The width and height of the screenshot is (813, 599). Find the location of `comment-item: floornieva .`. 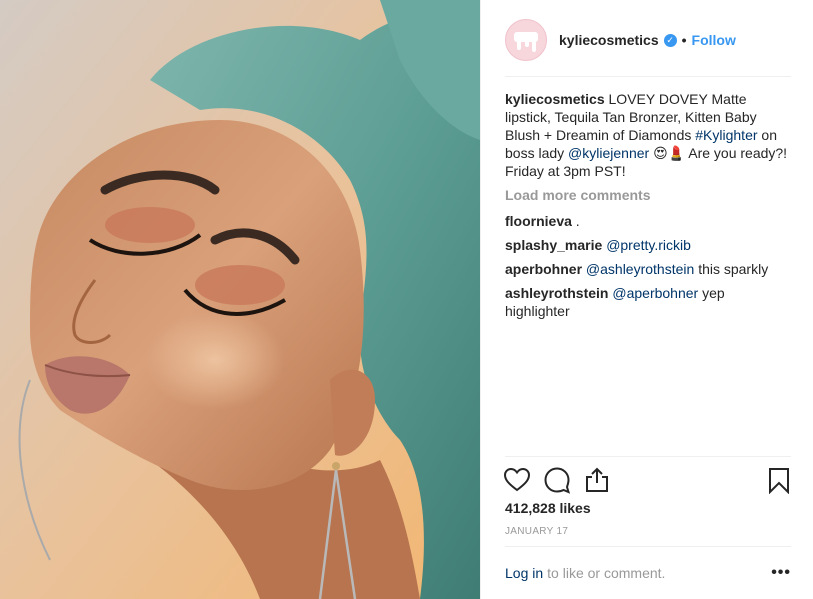

comment-item: floornieva . is located at coordinates (648, 221).